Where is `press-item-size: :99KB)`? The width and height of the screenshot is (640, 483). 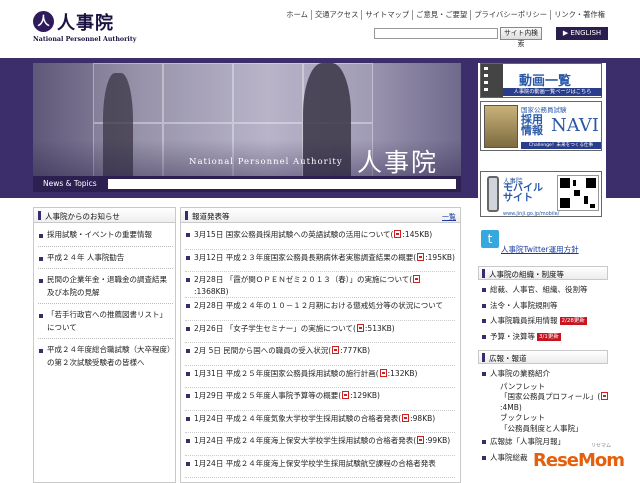
press-item-size: :99KB) is located at coordinates (438, 440).